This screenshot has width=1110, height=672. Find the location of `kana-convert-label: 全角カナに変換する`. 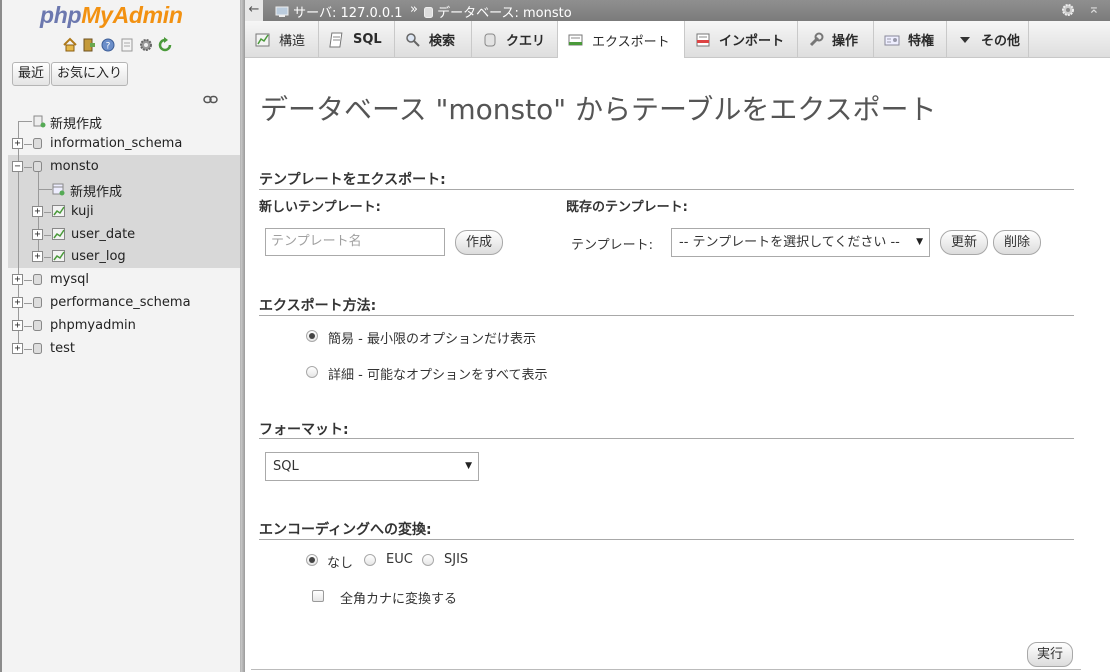

kana-convert-label: 全角カナに変換する is located at coordinates (398, 597).